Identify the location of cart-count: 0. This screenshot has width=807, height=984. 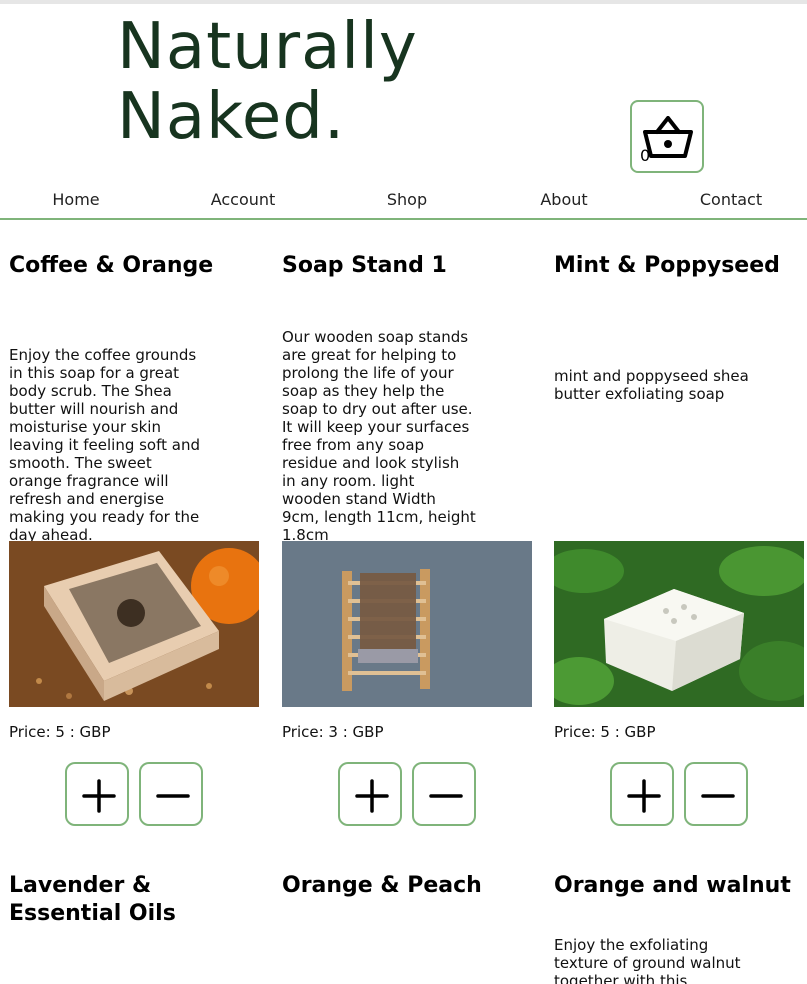
(645, 155).